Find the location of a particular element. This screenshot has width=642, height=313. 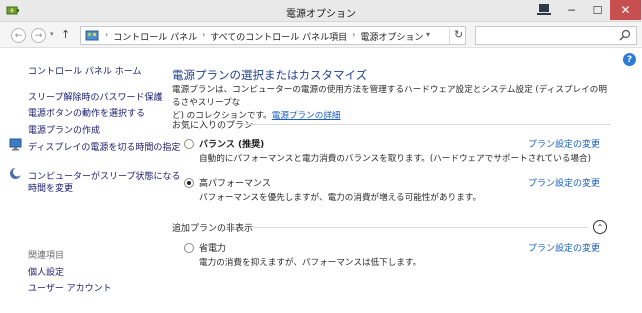

search-input is located at coordinates (556, 35).